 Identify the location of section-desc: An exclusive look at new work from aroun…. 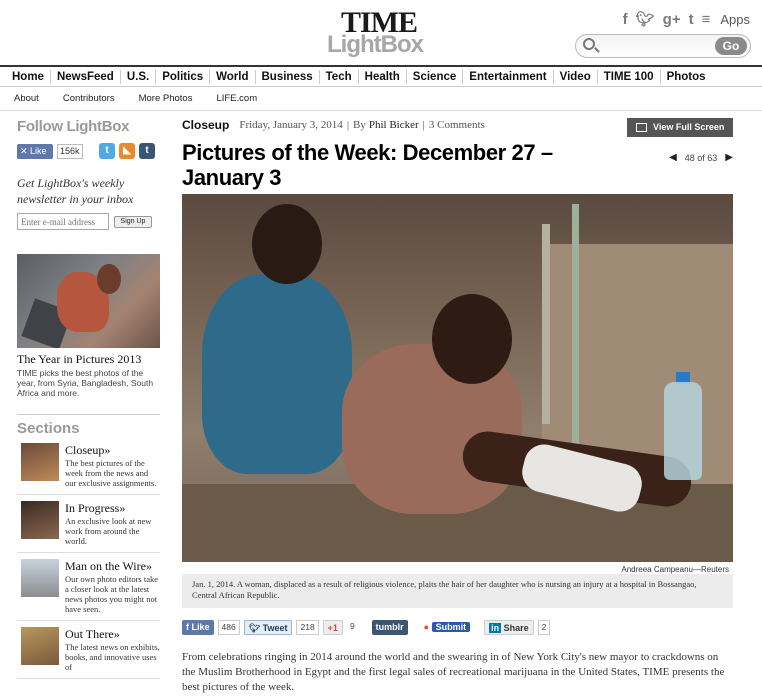
(108, 531).